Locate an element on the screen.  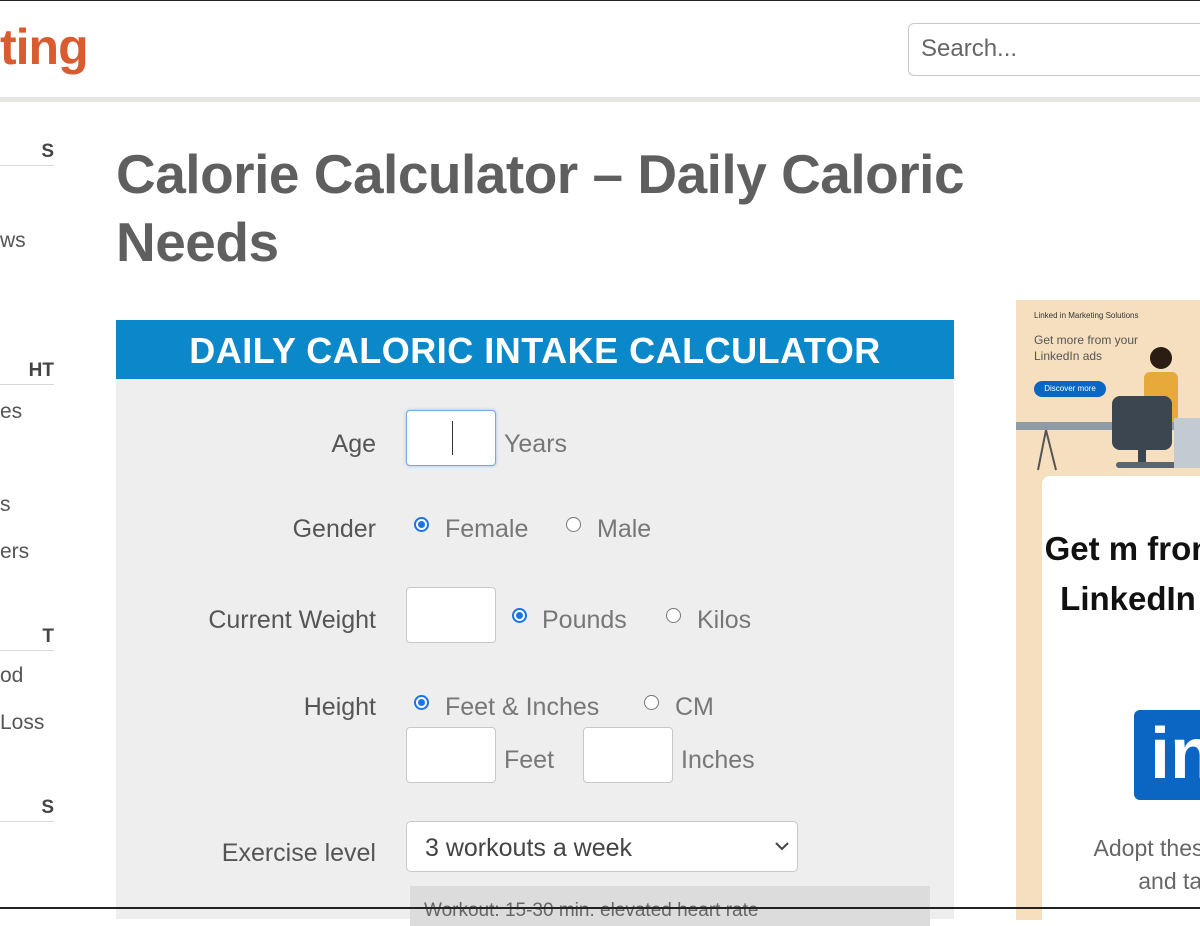
search-input is located at coordinates (1054, 49).